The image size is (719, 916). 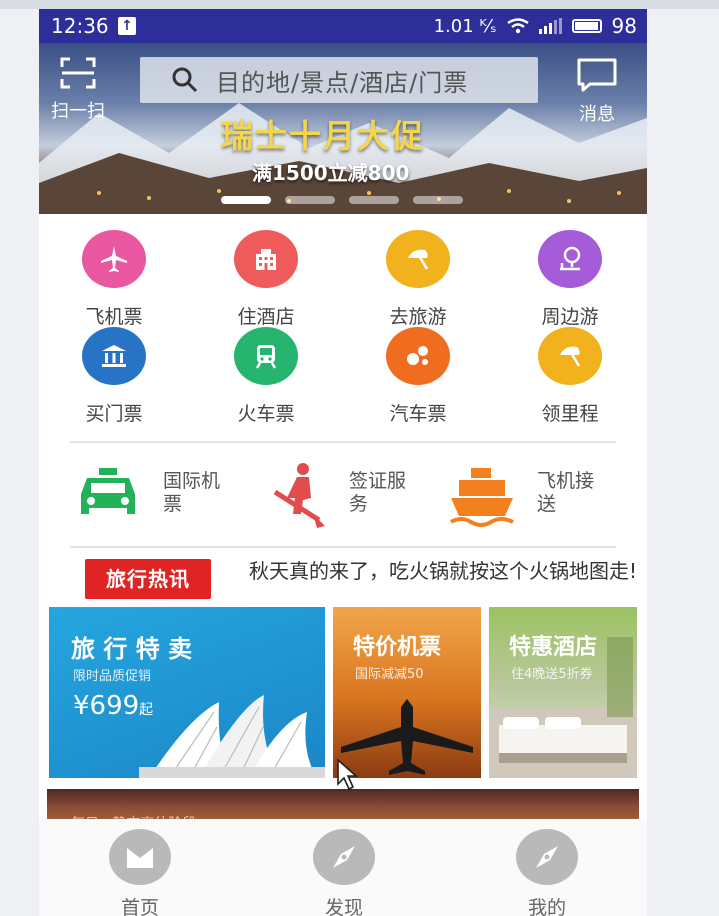 I want to click on price-suffix: 起, so click(x=146, y=710).